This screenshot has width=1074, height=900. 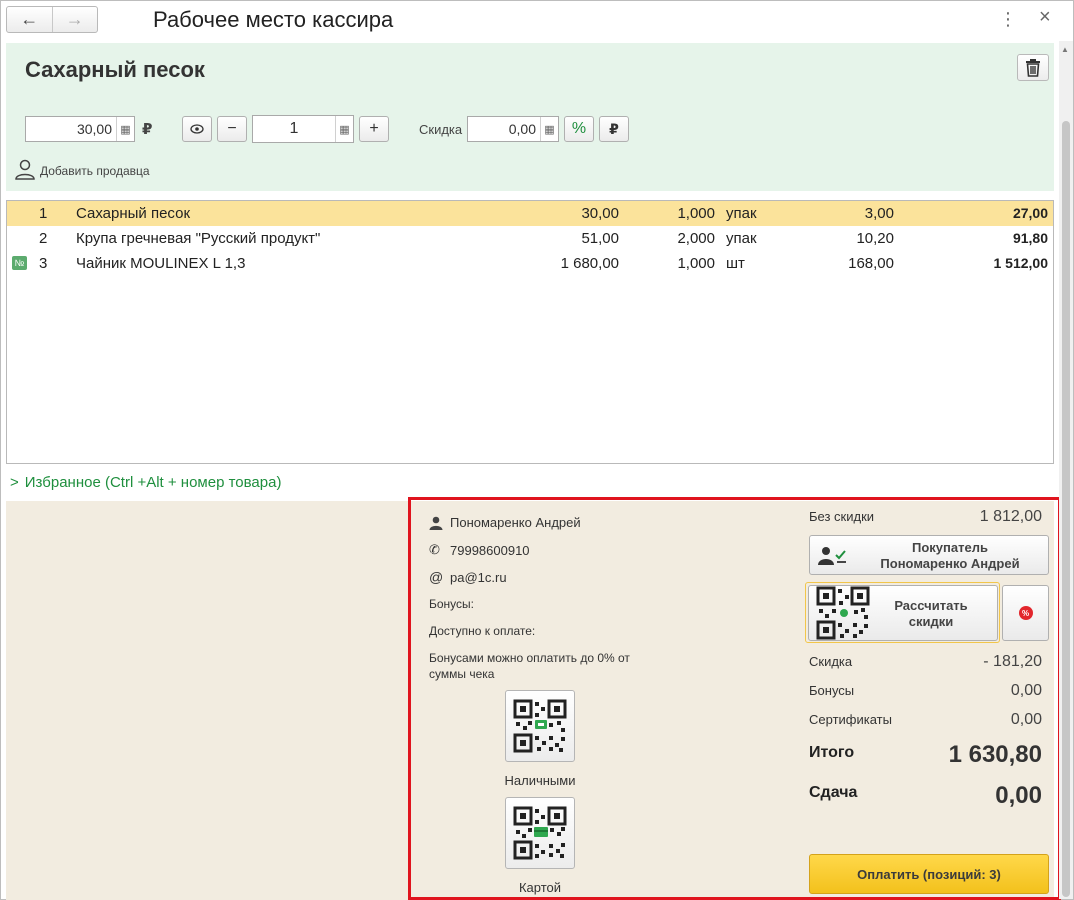 I want to click on vertical-scrollbar: ▲, so click(x=1066, y=470).